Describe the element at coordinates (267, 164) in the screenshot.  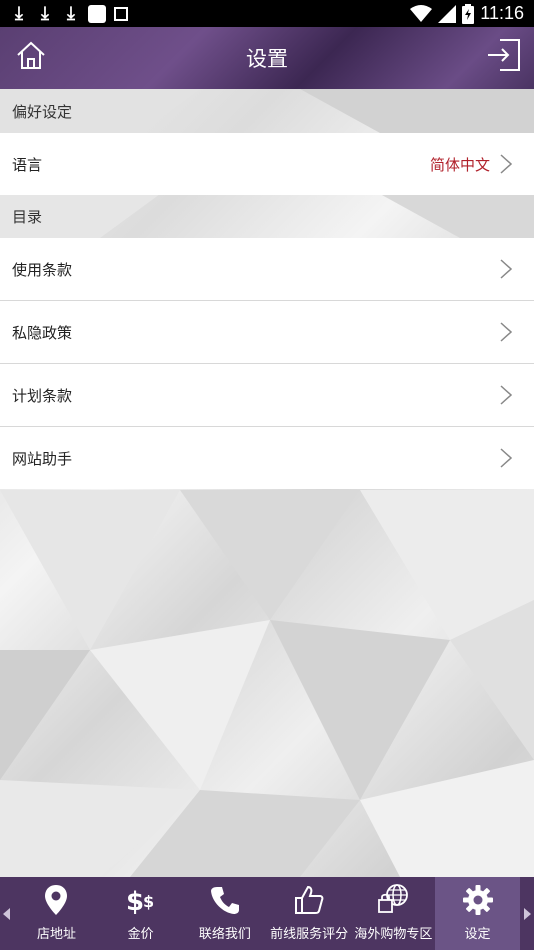
I see `row-language: 语言 简体中文` at that location.